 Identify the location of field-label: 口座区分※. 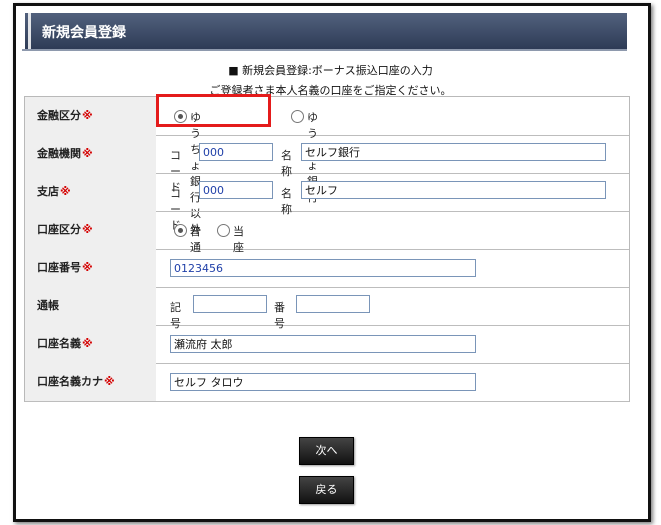
(90, 230).